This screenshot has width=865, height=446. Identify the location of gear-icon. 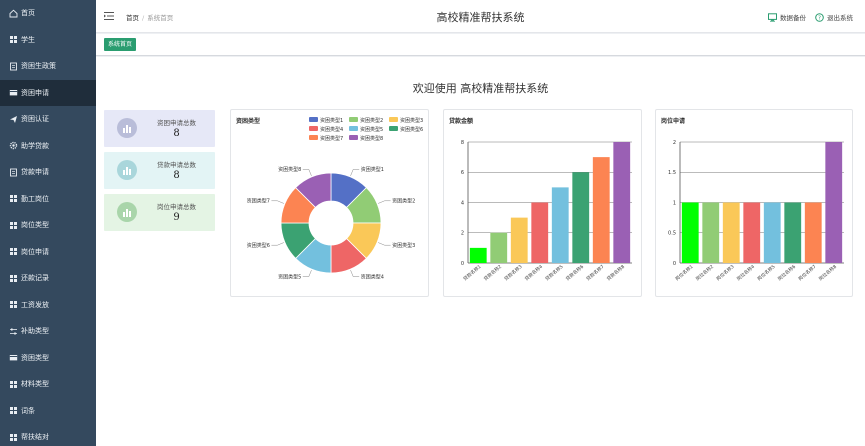
(13, 146).